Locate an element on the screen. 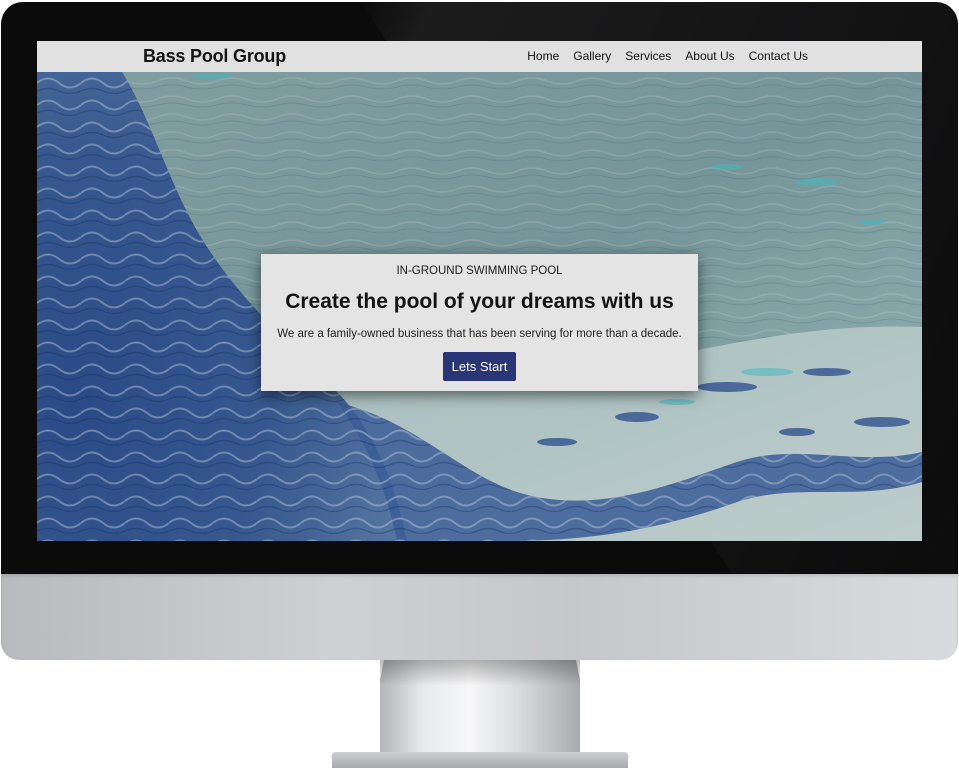 This screenshot has width=959, height=768. monitor-stand-shadow is located at coordinates (480, 673).